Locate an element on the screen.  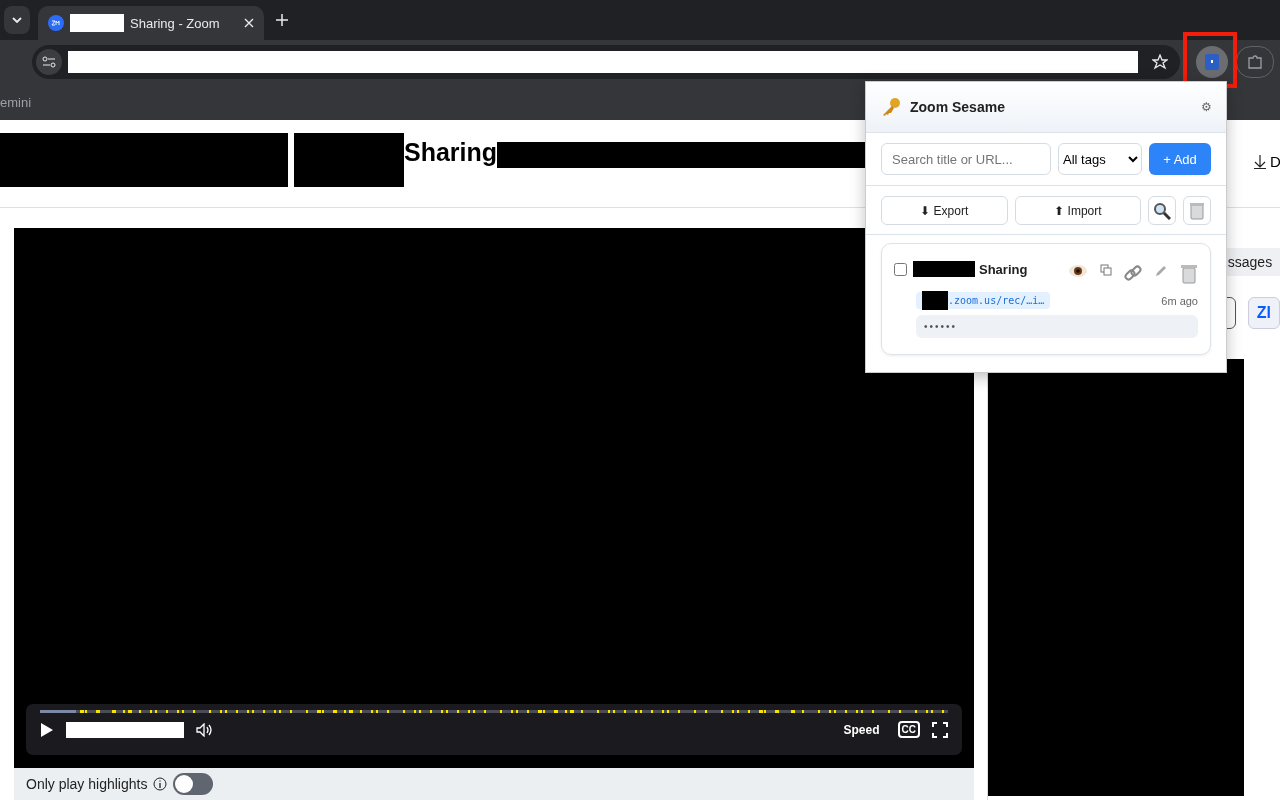
browser-tab: Sharing - Zoom is located at coordinates (151, 23).